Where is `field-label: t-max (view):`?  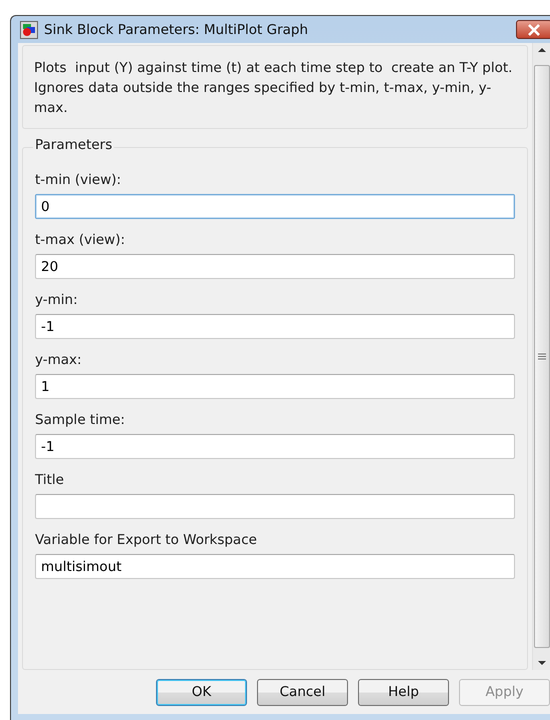
field-label: t-max (view): is located at coordinates (80, 240).